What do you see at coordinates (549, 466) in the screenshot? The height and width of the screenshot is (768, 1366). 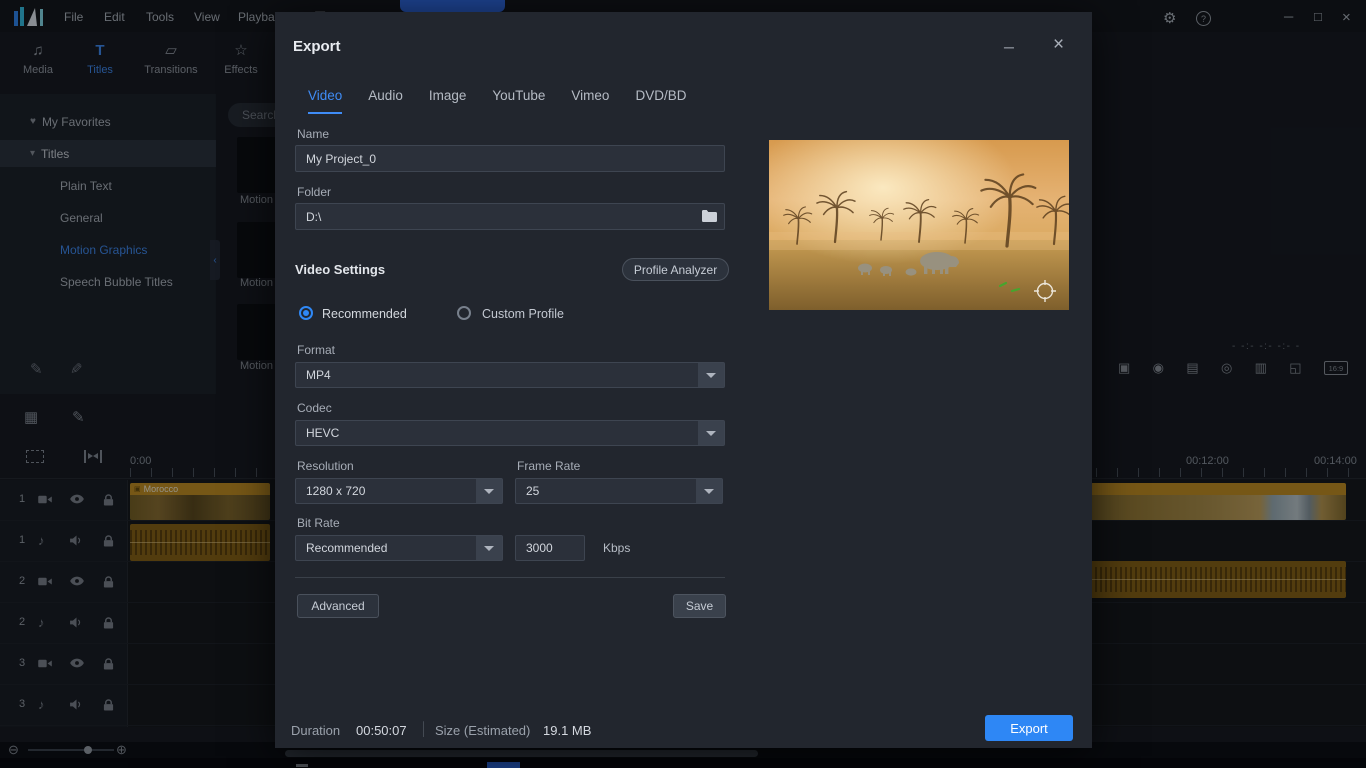 I see `framerate-label: Frame Rate` at bounding box center [549, 466].